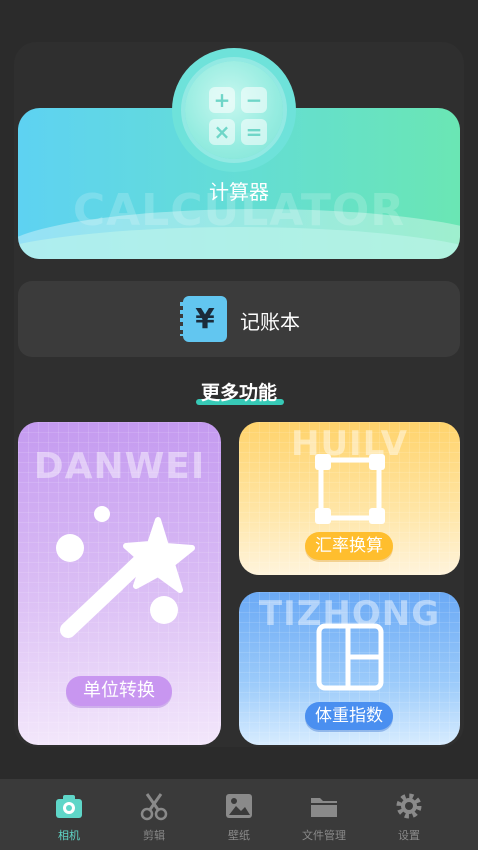 This screenshot has width=478, height=850. Describe the element at coordinates (324, 835) in the screenshot. I see `nav-label-files: 文件管理` at that location.